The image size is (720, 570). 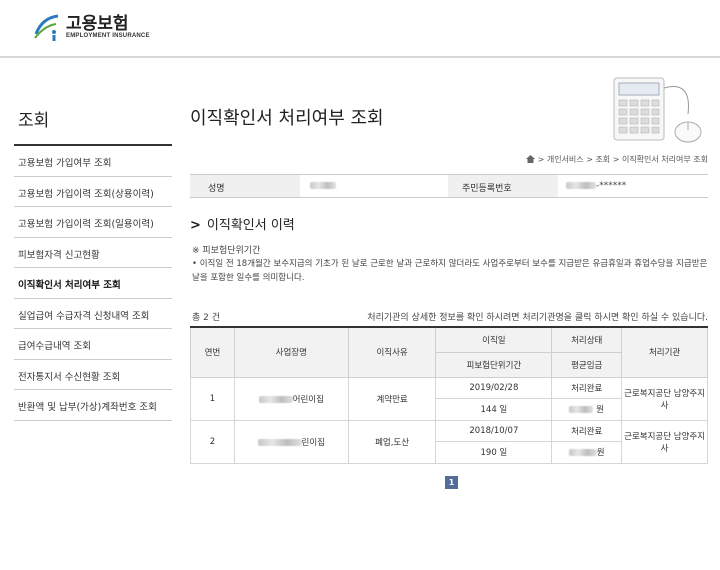 What do you see at coordinates (494, 339) in the screenshot?
I see `col-date: 이직일` at bounding box center [494, 339].